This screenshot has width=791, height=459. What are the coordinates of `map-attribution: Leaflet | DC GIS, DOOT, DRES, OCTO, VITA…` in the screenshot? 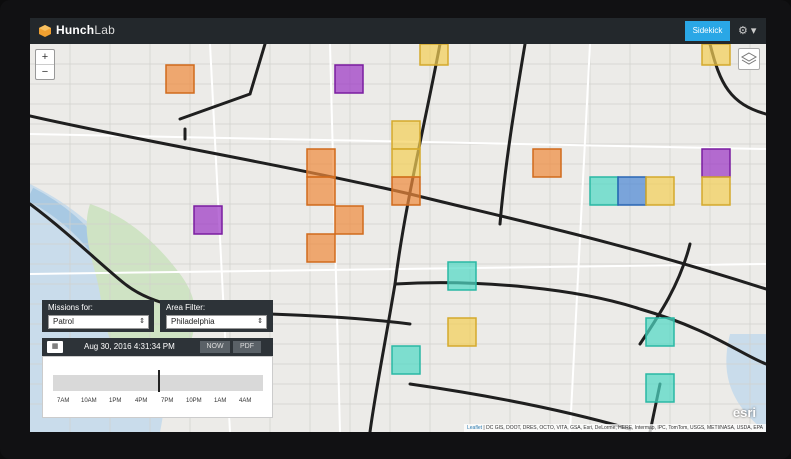 It's located at (614, 428).